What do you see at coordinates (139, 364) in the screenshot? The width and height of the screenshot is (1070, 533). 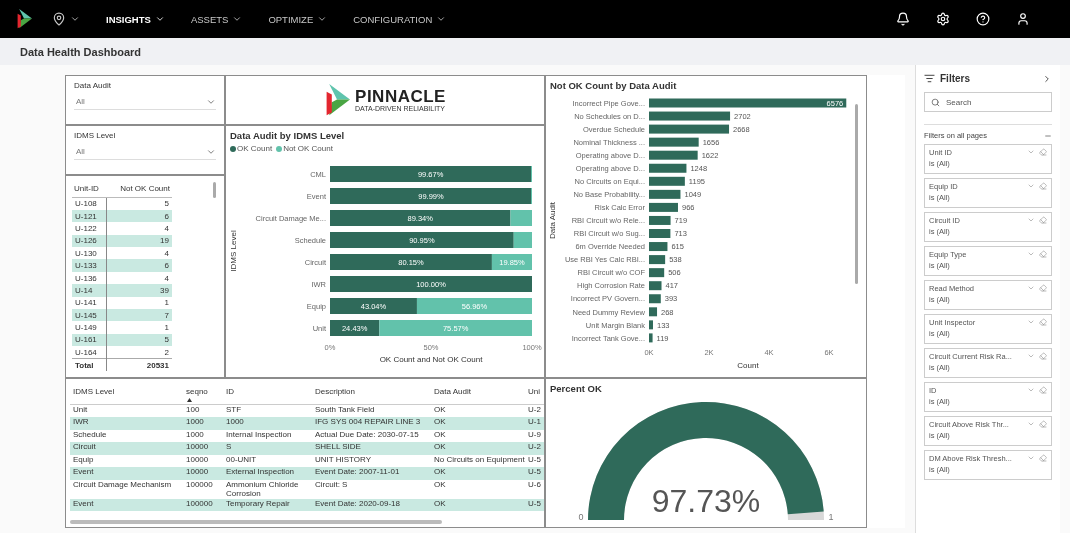 I see `total-cell: 20531` at bounding box center [139, 364].